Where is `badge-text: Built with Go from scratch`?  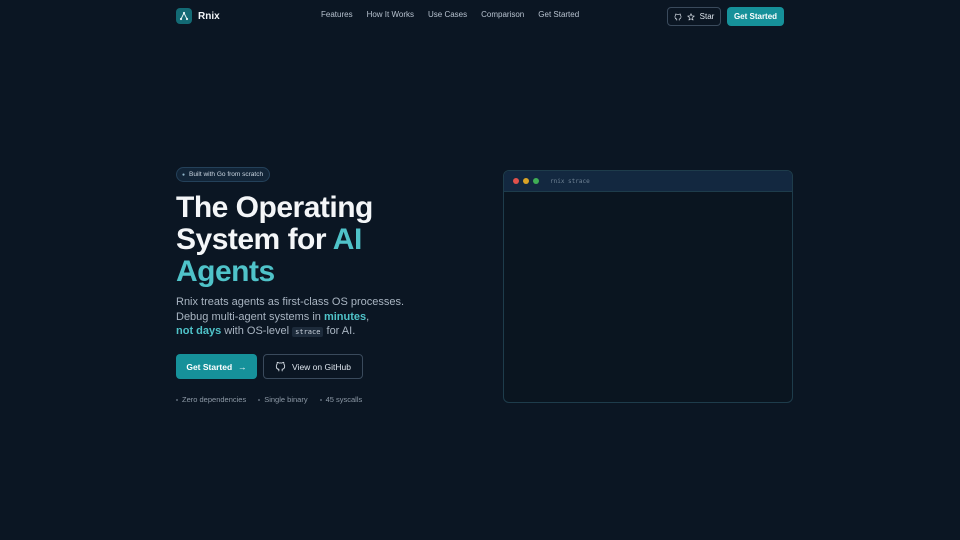
badge-text: Built with Go from scratch is located at coordinates (226, 174).